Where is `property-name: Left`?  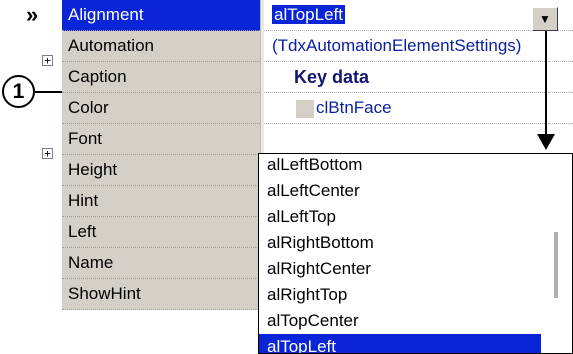 property-name: Left is located at coordinates (161, 232).